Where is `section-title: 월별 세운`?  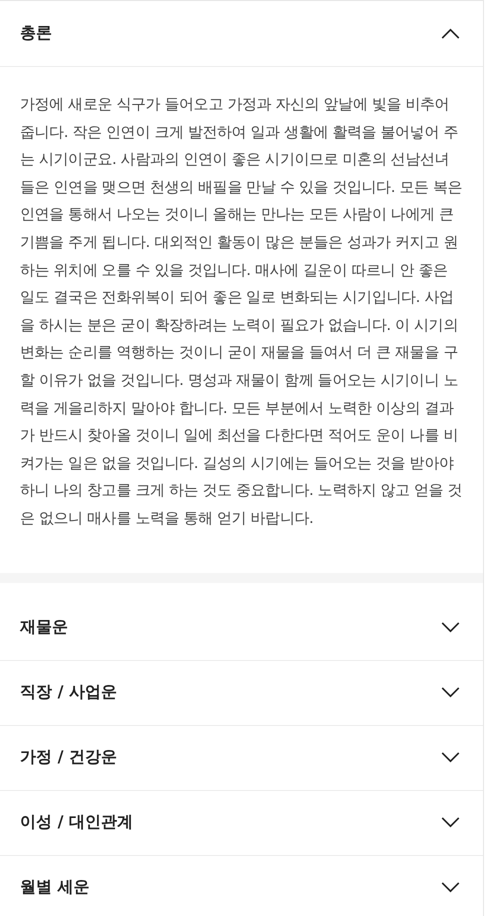
section-title: 월별 세운 is located at coordinates (55, 887).